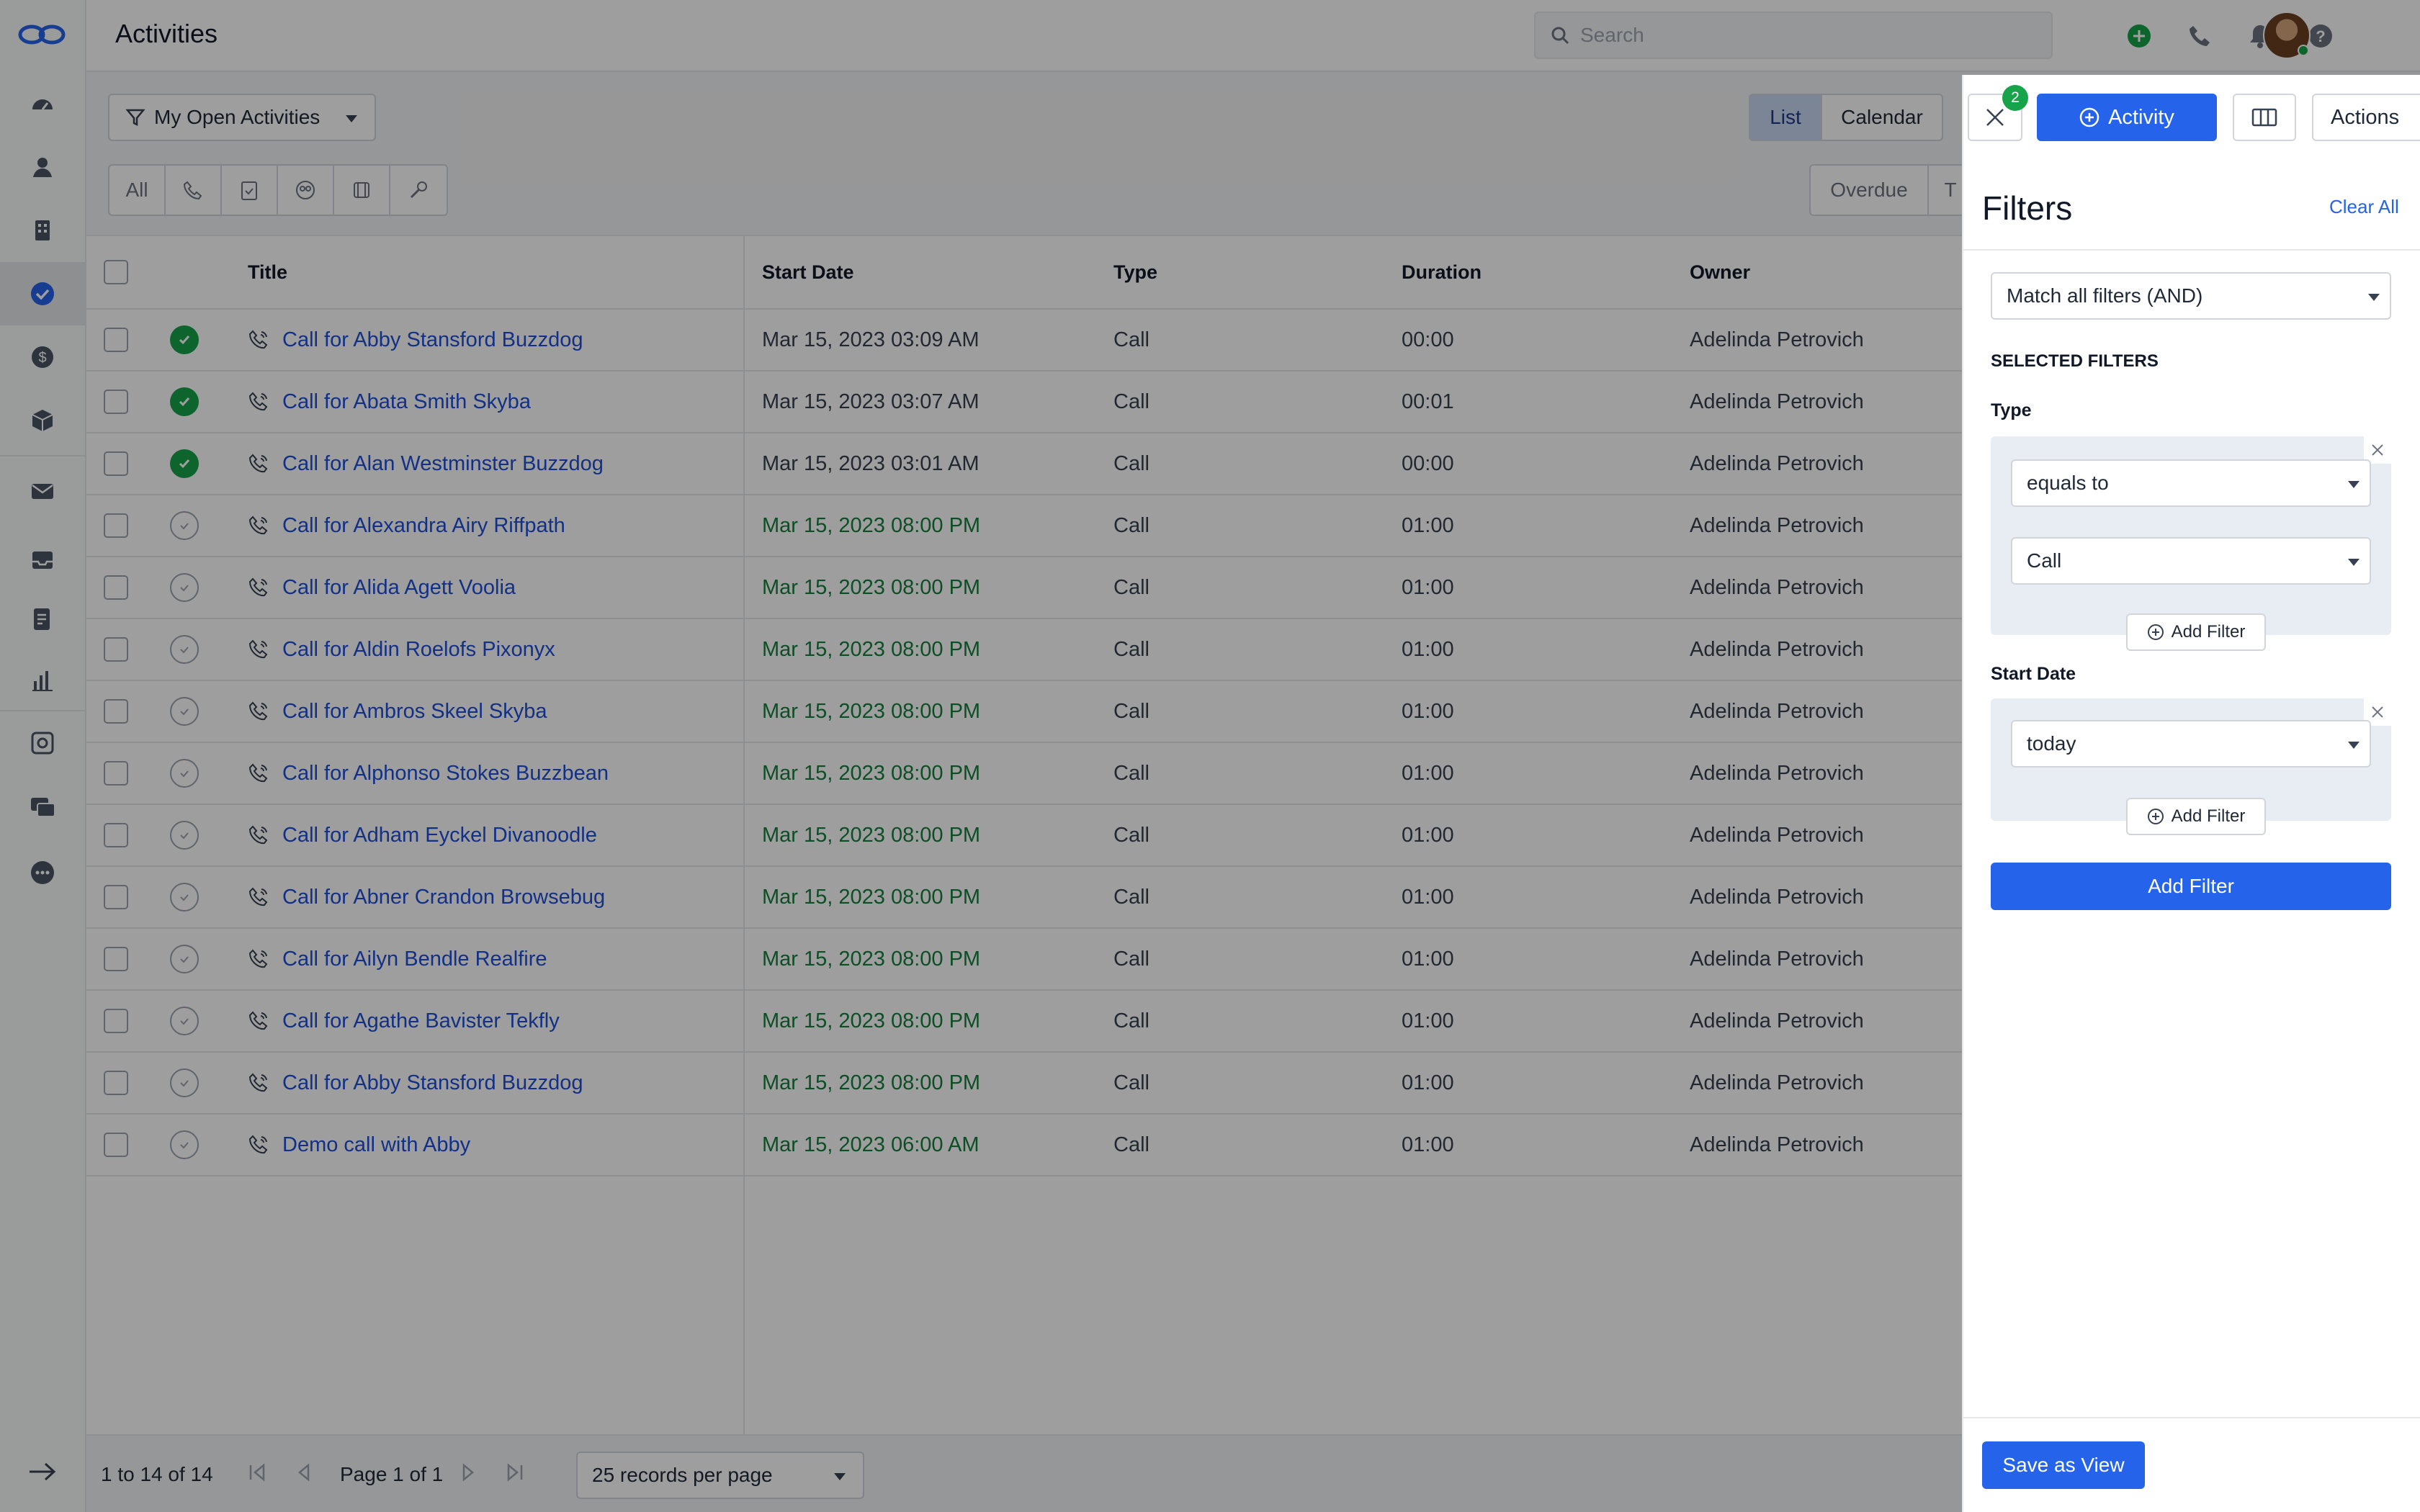 The image size is (2420, 1512). I want to click on filter-group-start-date: today Add Filter, so click(2191, 766).